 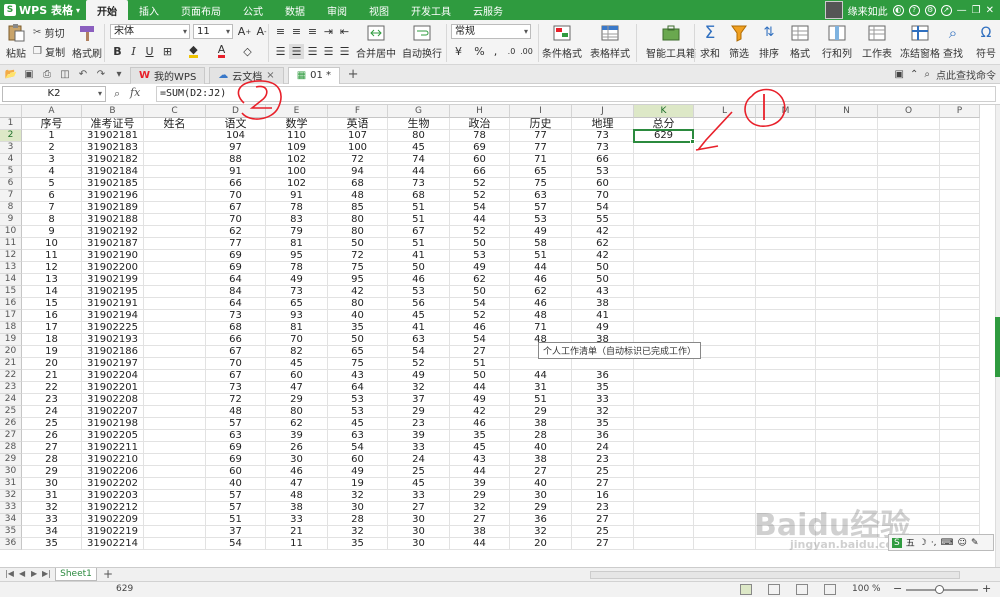 I want to click on grid-cell: 60, so click(x=358, y=460).